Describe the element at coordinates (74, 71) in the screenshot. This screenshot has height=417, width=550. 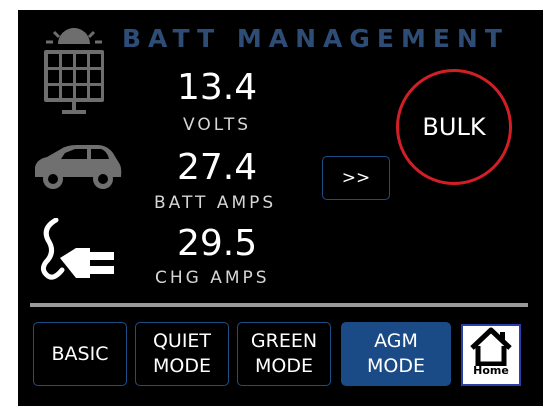
I see `solar-panel-icon` at that location.